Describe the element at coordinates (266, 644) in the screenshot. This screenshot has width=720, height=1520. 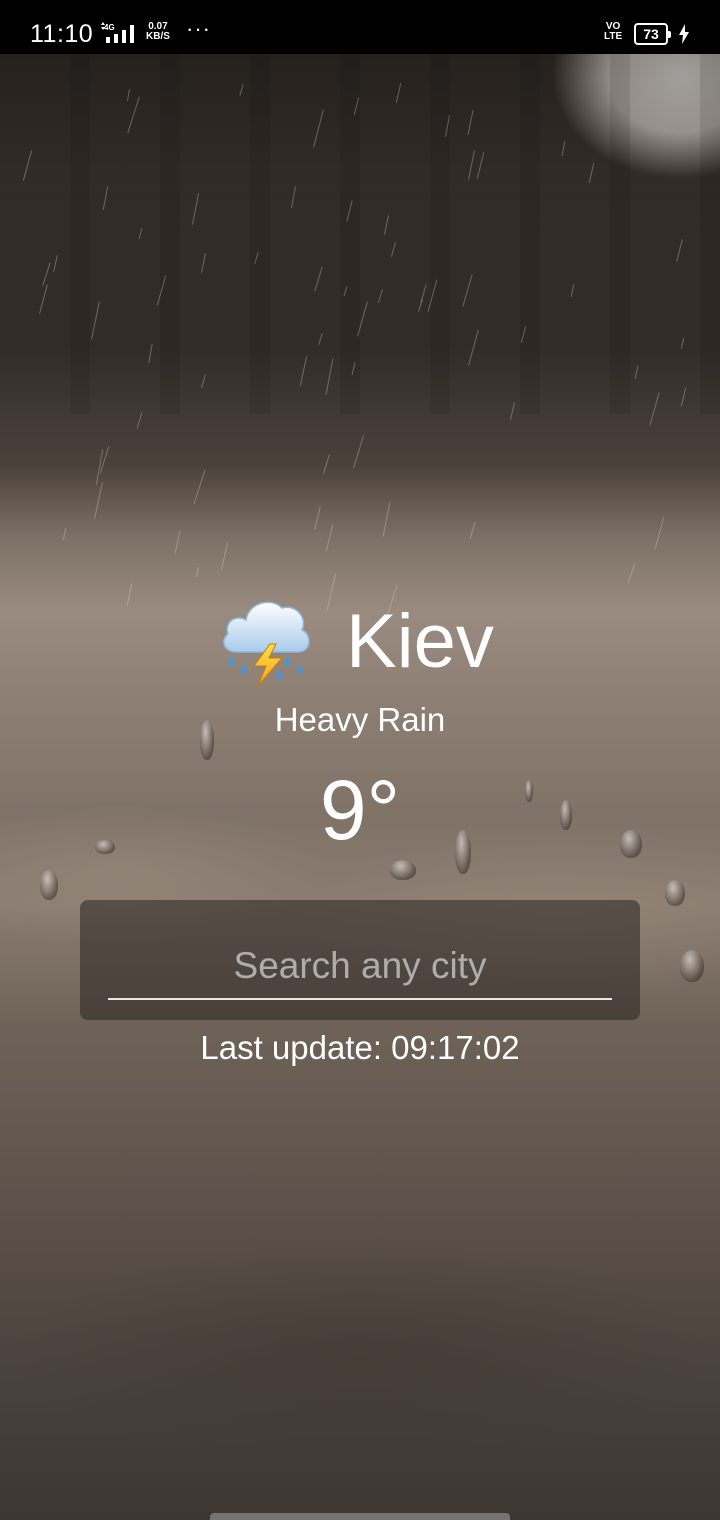
I see `thunderstorm-icon` at that location.